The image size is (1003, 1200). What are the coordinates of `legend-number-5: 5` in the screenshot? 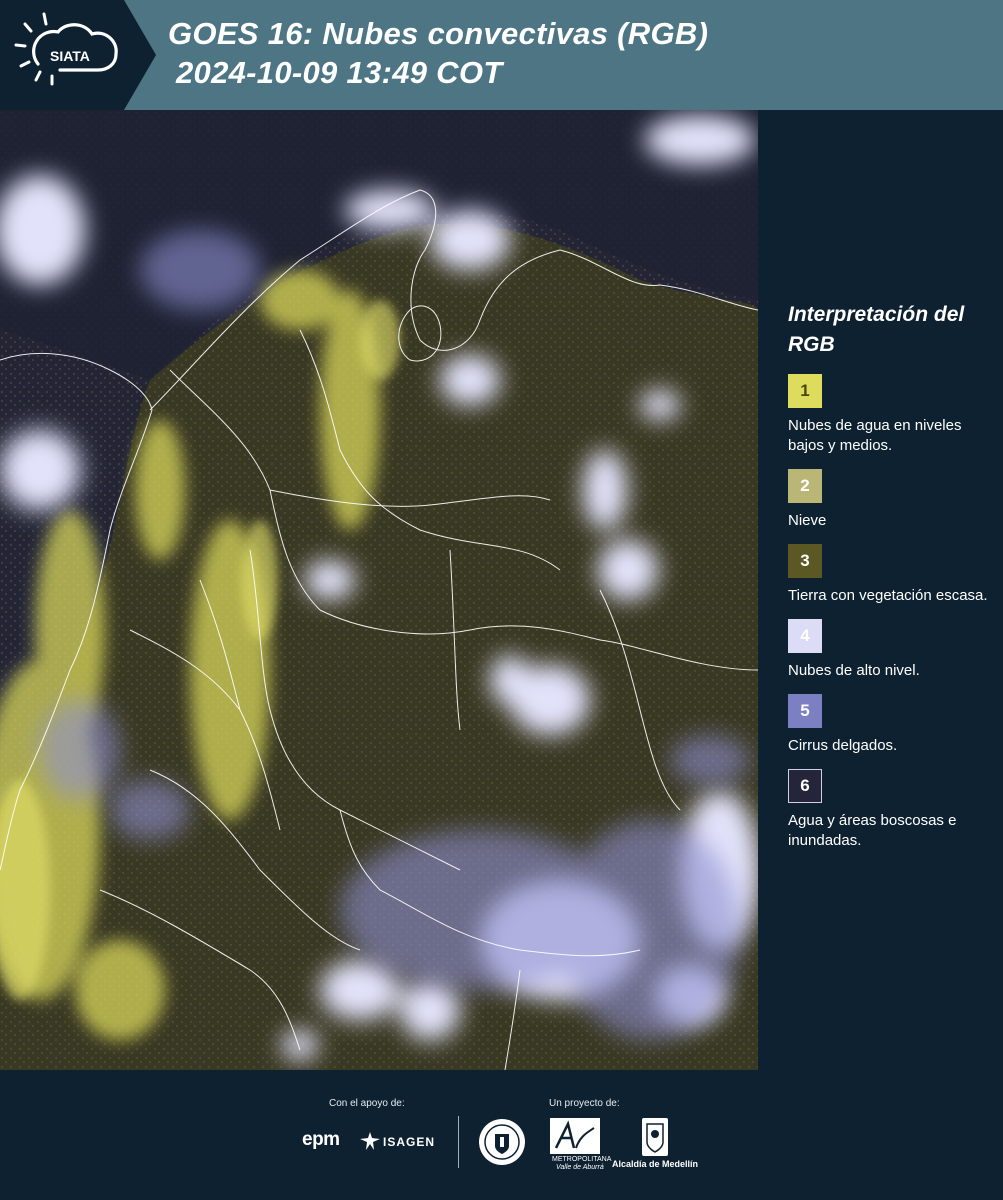 It's located at (805, 710).